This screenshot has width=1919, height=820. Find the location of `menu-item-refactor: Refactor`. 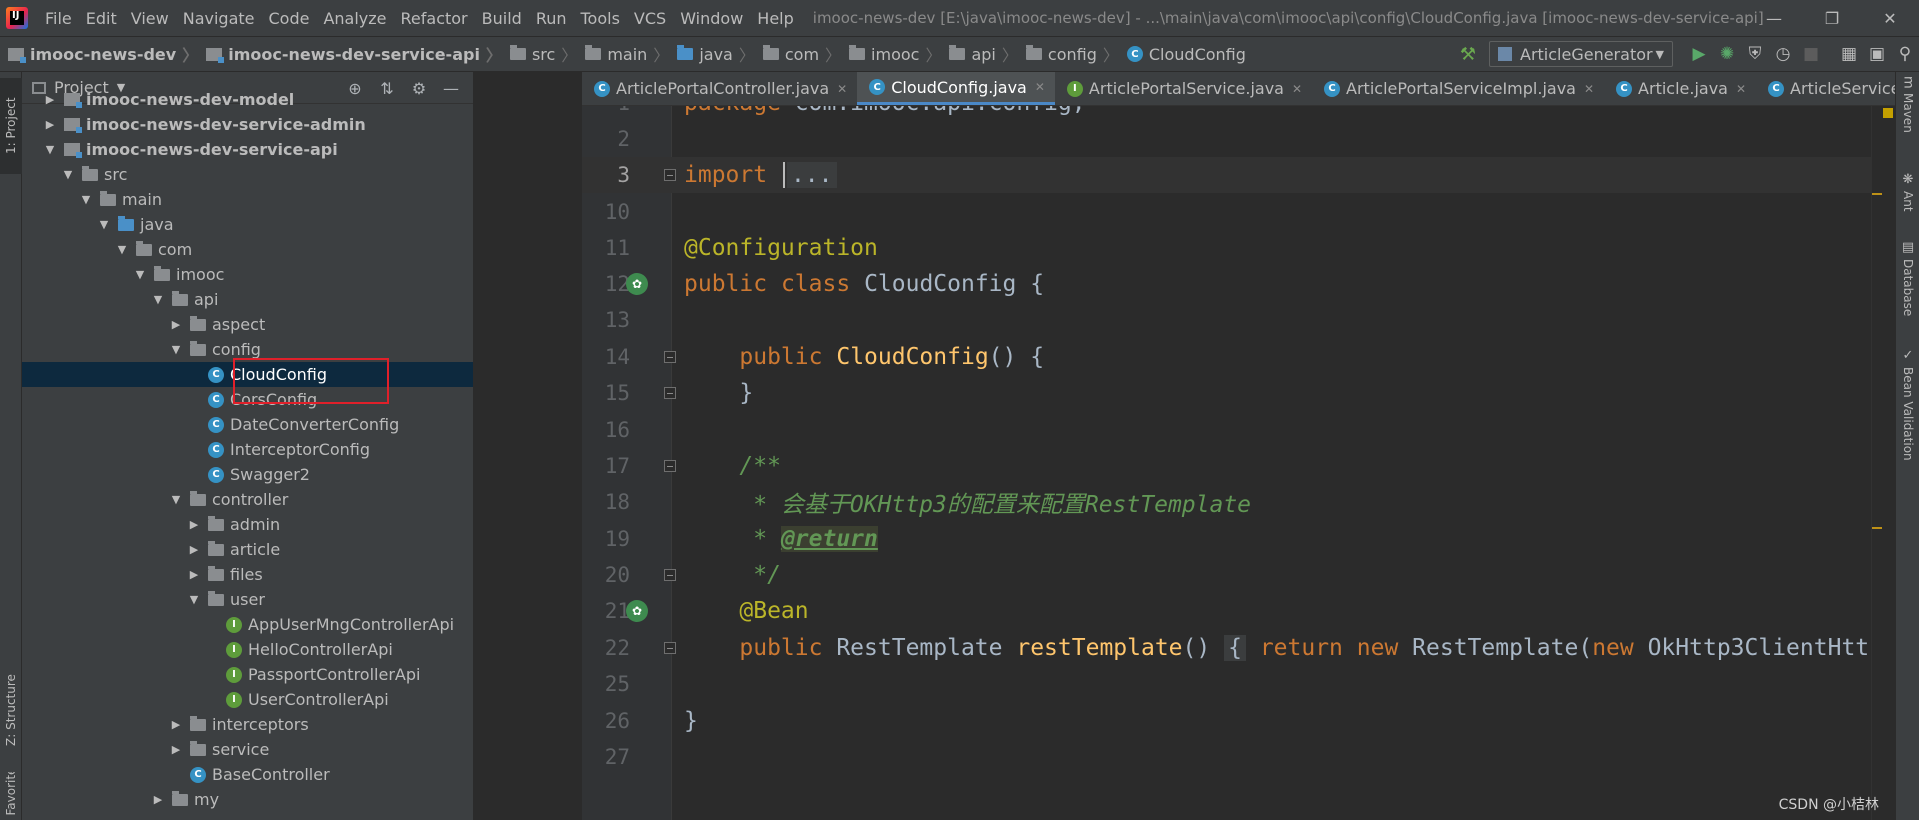

menu-item-refactor: Refactor is located at coordinates (434, 18).